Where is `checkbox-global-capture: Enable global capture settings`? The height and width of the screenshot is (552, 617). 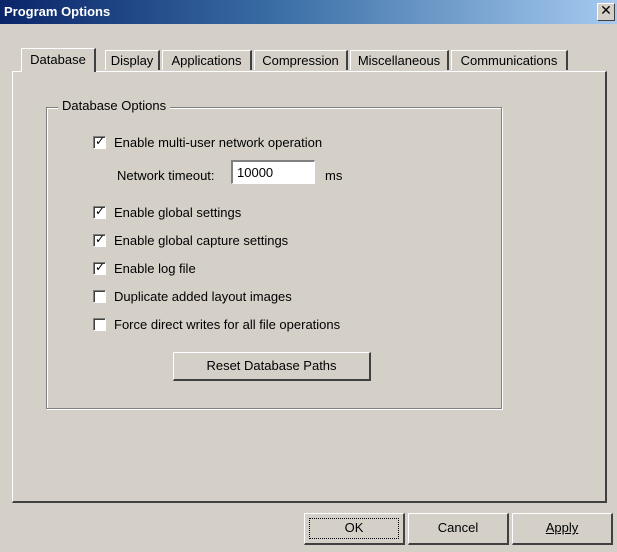 checkbox-global-capture: Enable global capture settings is located at coordinates (190, 240).